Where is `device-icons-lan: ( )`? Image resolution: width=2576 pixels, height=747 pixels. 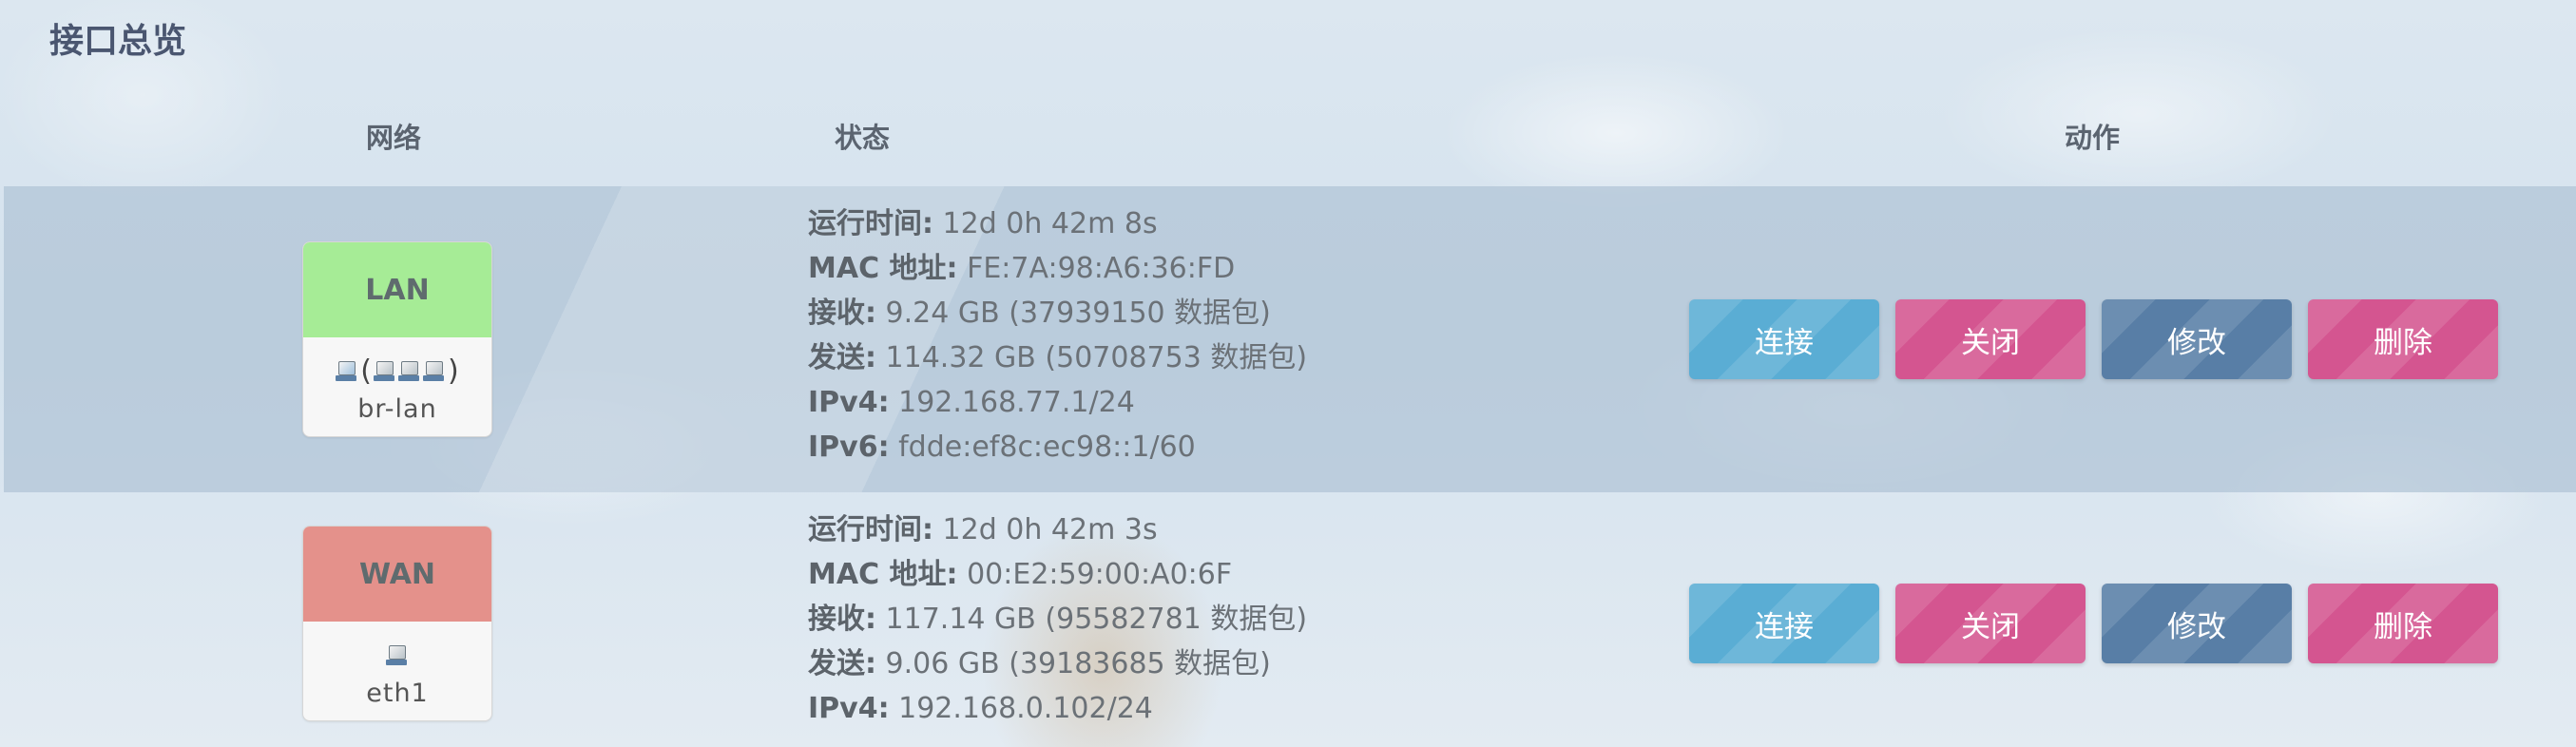 device-icons-lan: ( ) is located at coordinates (398, 372).